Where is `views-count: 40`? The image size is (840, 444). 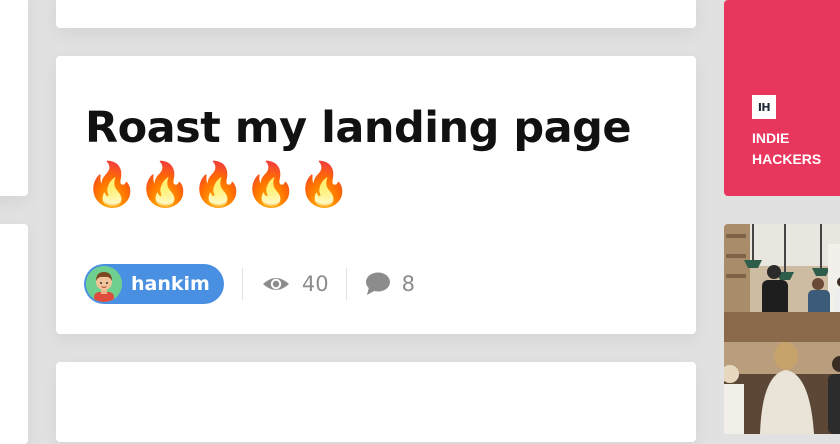 views-count: 40 is located at coordinates (315, 284).